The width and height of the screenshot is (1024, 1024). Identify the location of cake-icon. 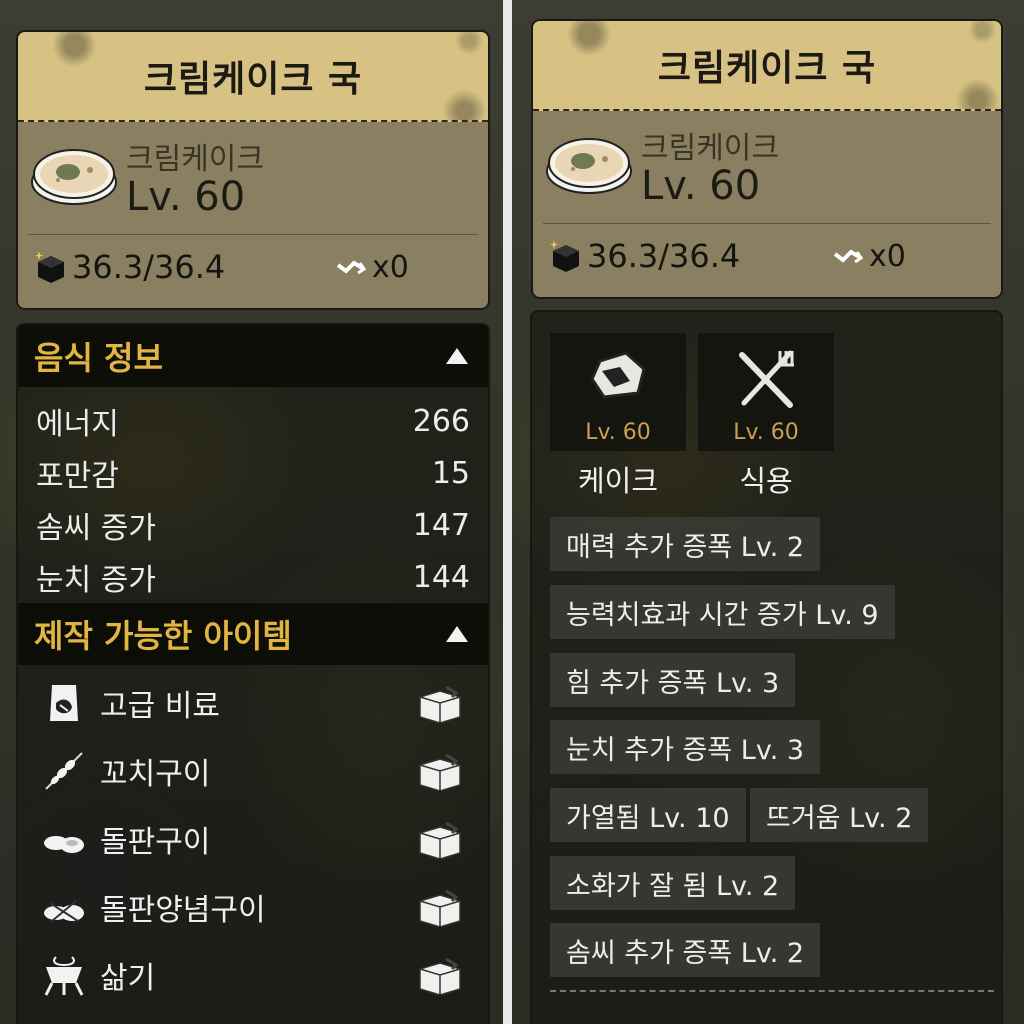
(618, 375).